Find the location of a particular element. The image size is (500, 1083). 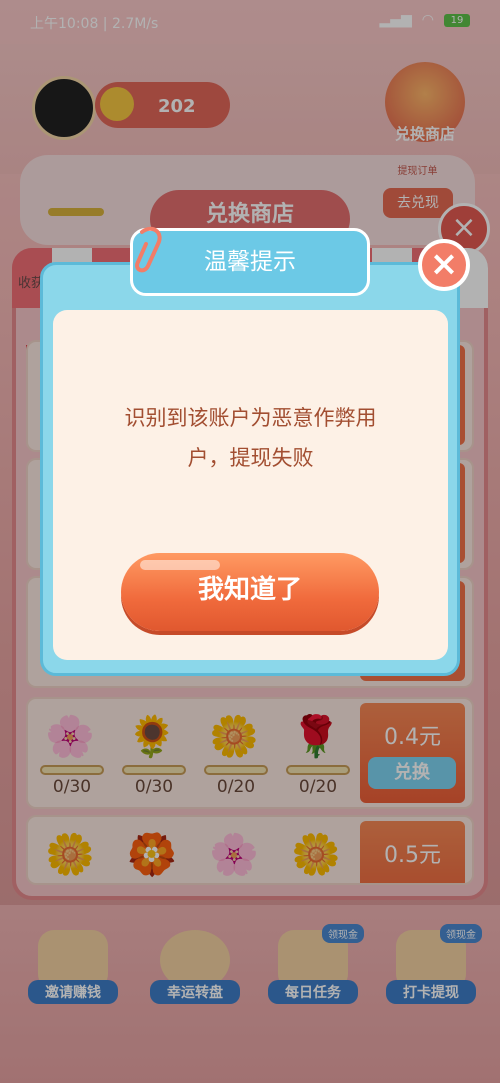

dialog-message-line: 户，提现失败 is located at coordinates (250, 458).